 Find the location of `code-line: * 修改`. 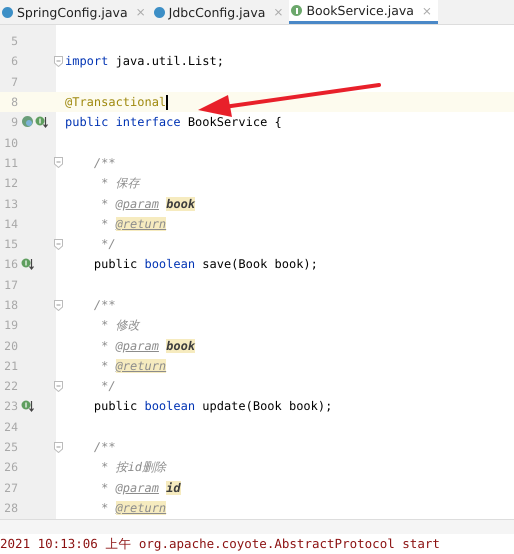

code-line: * 修改 is located at coordinates (120, 325).